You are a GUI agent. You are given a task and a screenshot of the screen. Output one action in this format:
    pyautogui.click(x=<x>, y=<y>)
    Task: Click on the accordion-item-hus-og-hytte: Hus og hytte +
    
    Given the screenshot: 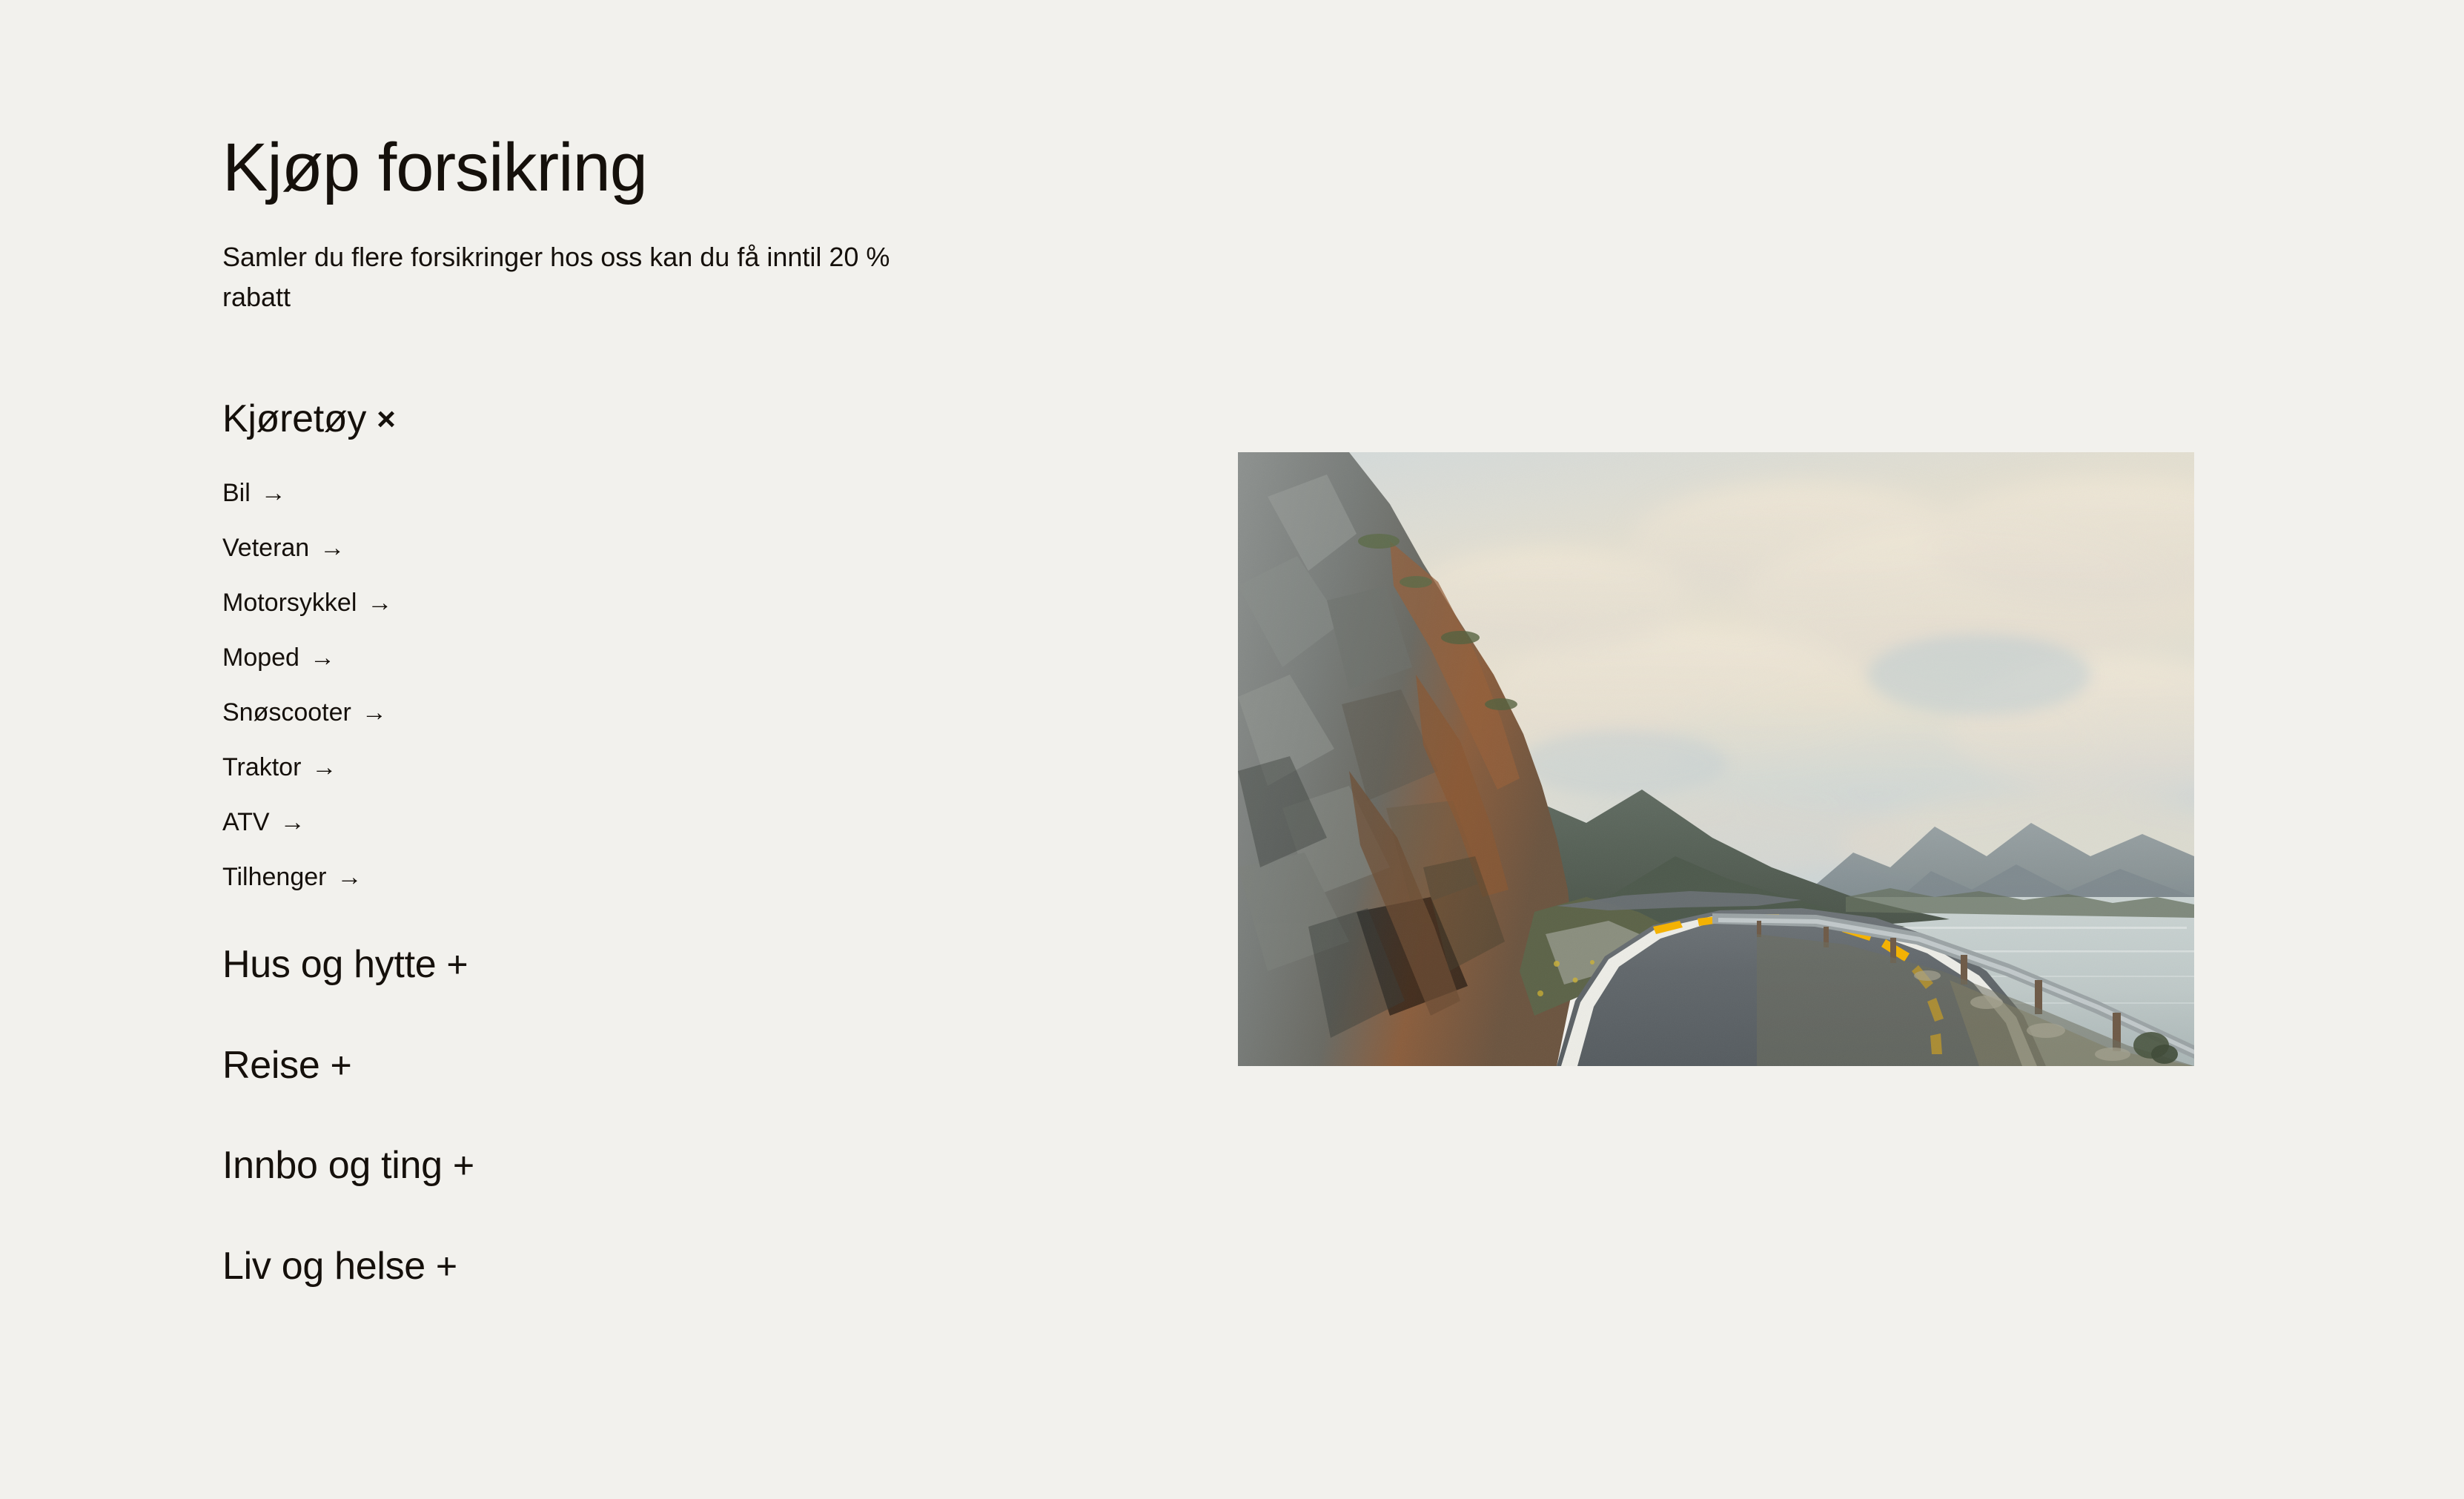 What is the action you would take?
    pyautogui.click(x=704, y=965)
    